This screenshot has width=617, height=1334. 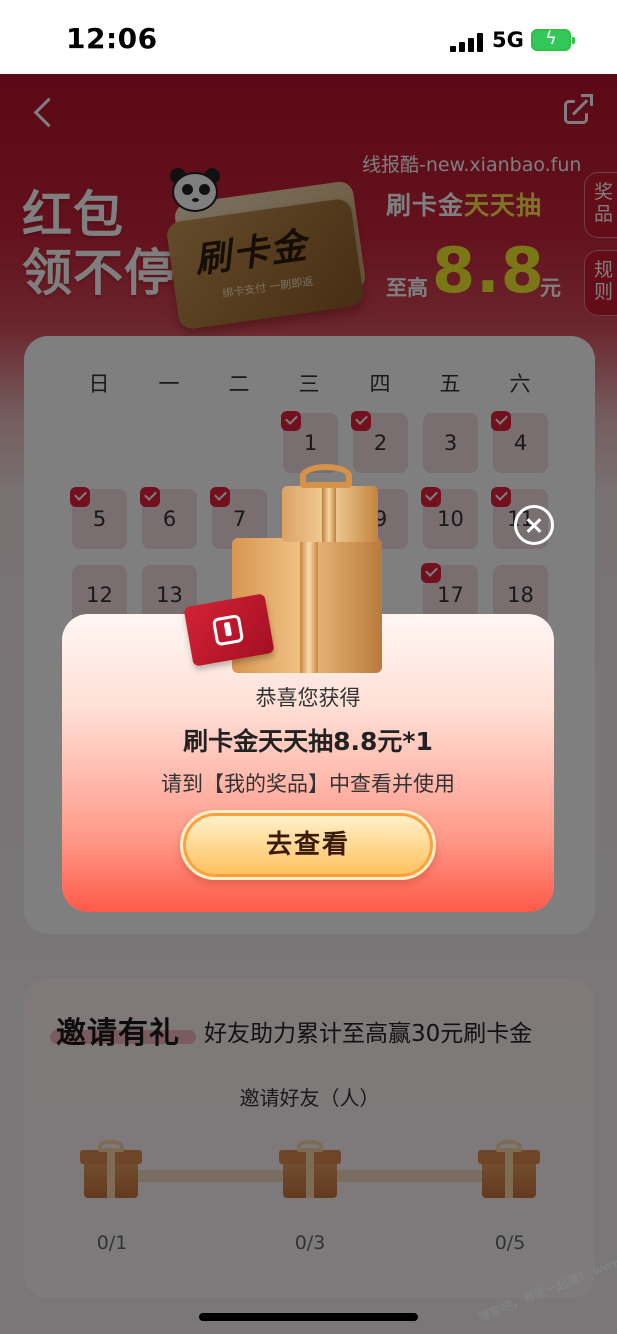 What do you see at coordinates (112, 38) in the screenshot?
I see `status-time: 12:06` at bounding box center [112, 38].